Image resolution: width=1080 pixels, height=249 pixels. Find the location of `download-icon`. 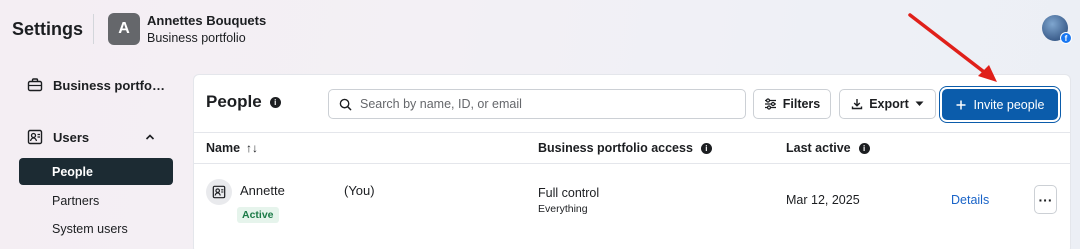

download-icon is located at coordinates (857, 104).